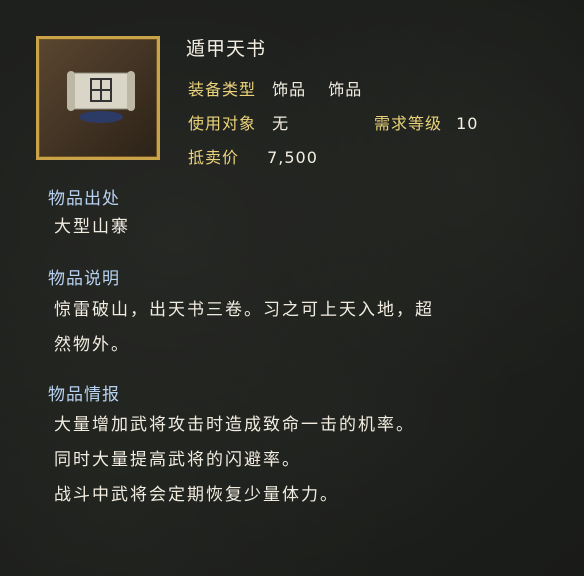 Image resolution: width=584 pixels, height=576 pixels. Describe the element at coordinates (196, 495) in the screenshot. I see `info-line-3: 战斗中武将会定期恢复少量体力。` at that location.